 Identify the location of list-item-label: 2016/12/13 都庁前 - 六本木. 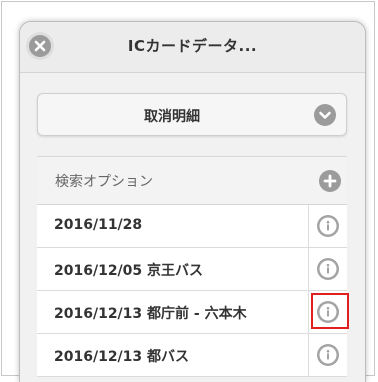
(150, 314).